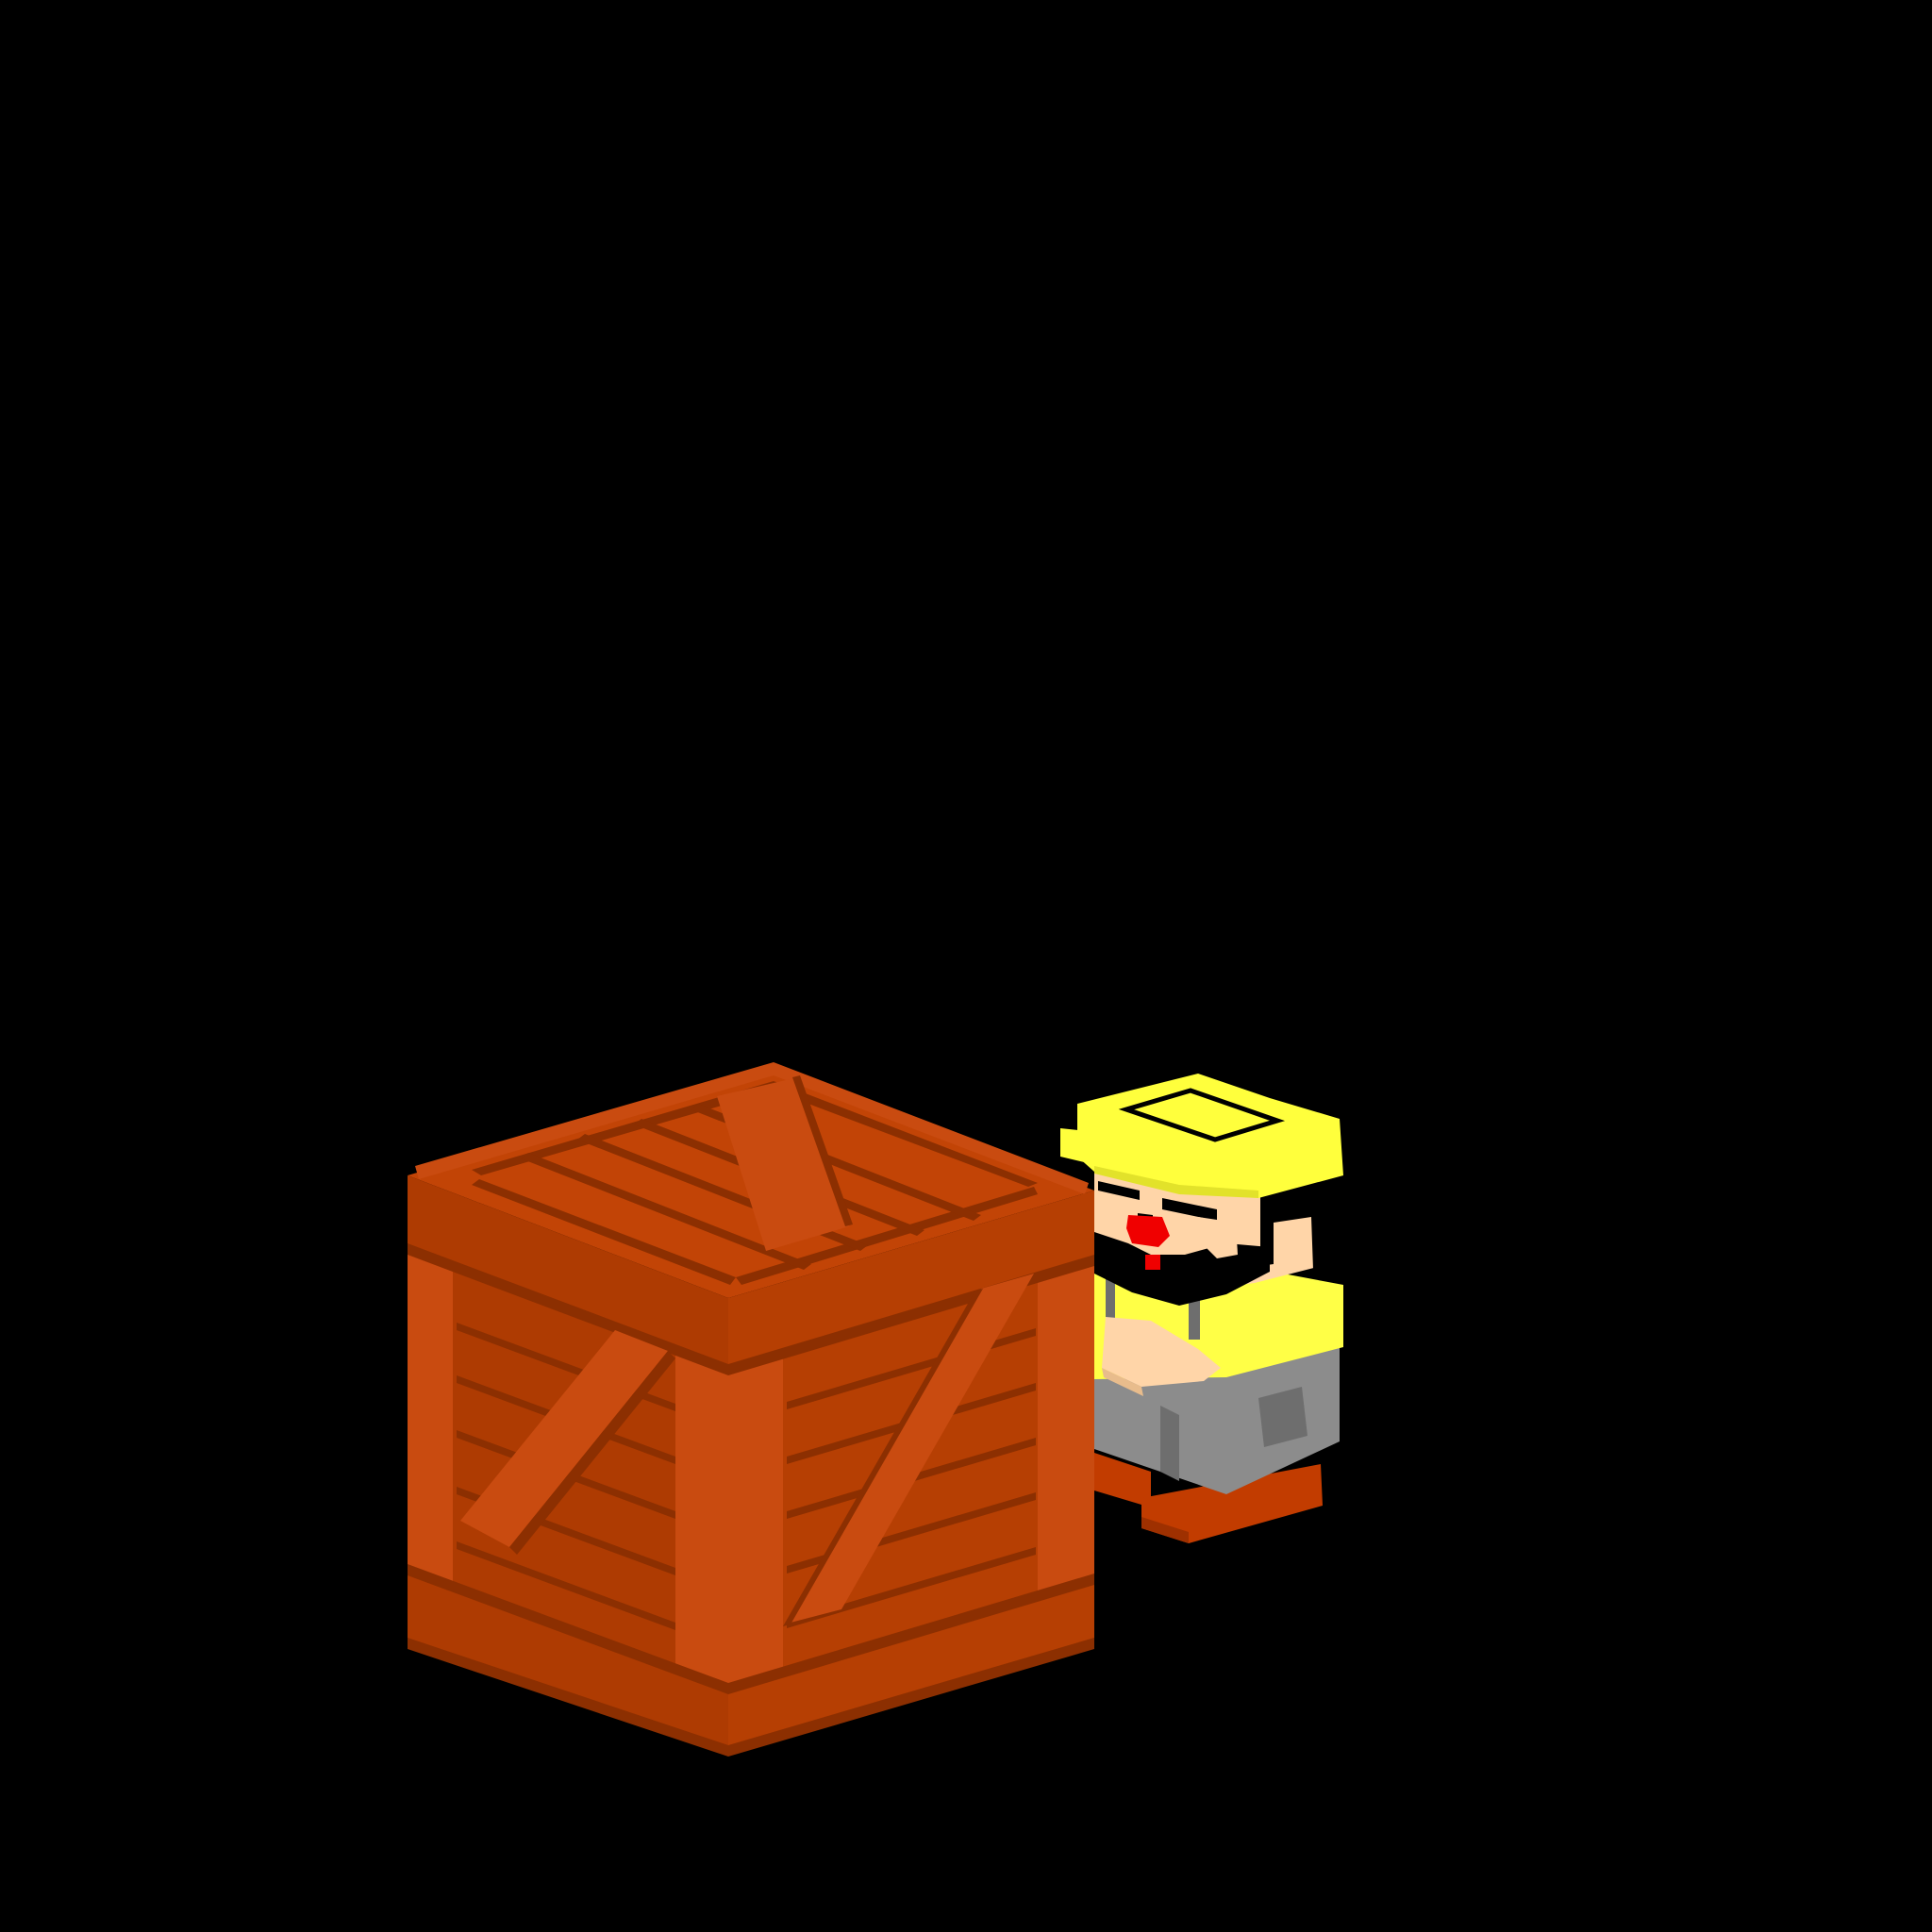  Describe the element at coordinates (751, 1410) in the screenshot. I see `wooden-crate` at that location.